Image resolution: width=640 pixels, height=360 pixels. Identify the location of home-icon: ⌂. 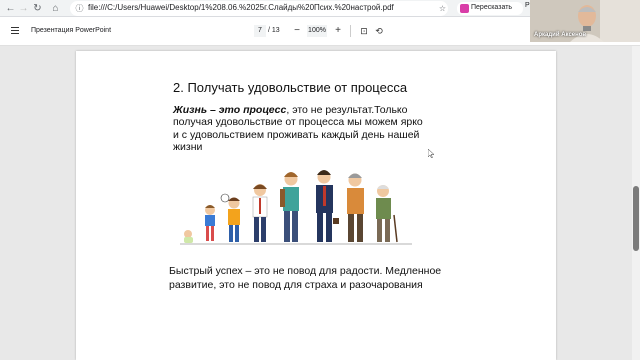
(55, 8).